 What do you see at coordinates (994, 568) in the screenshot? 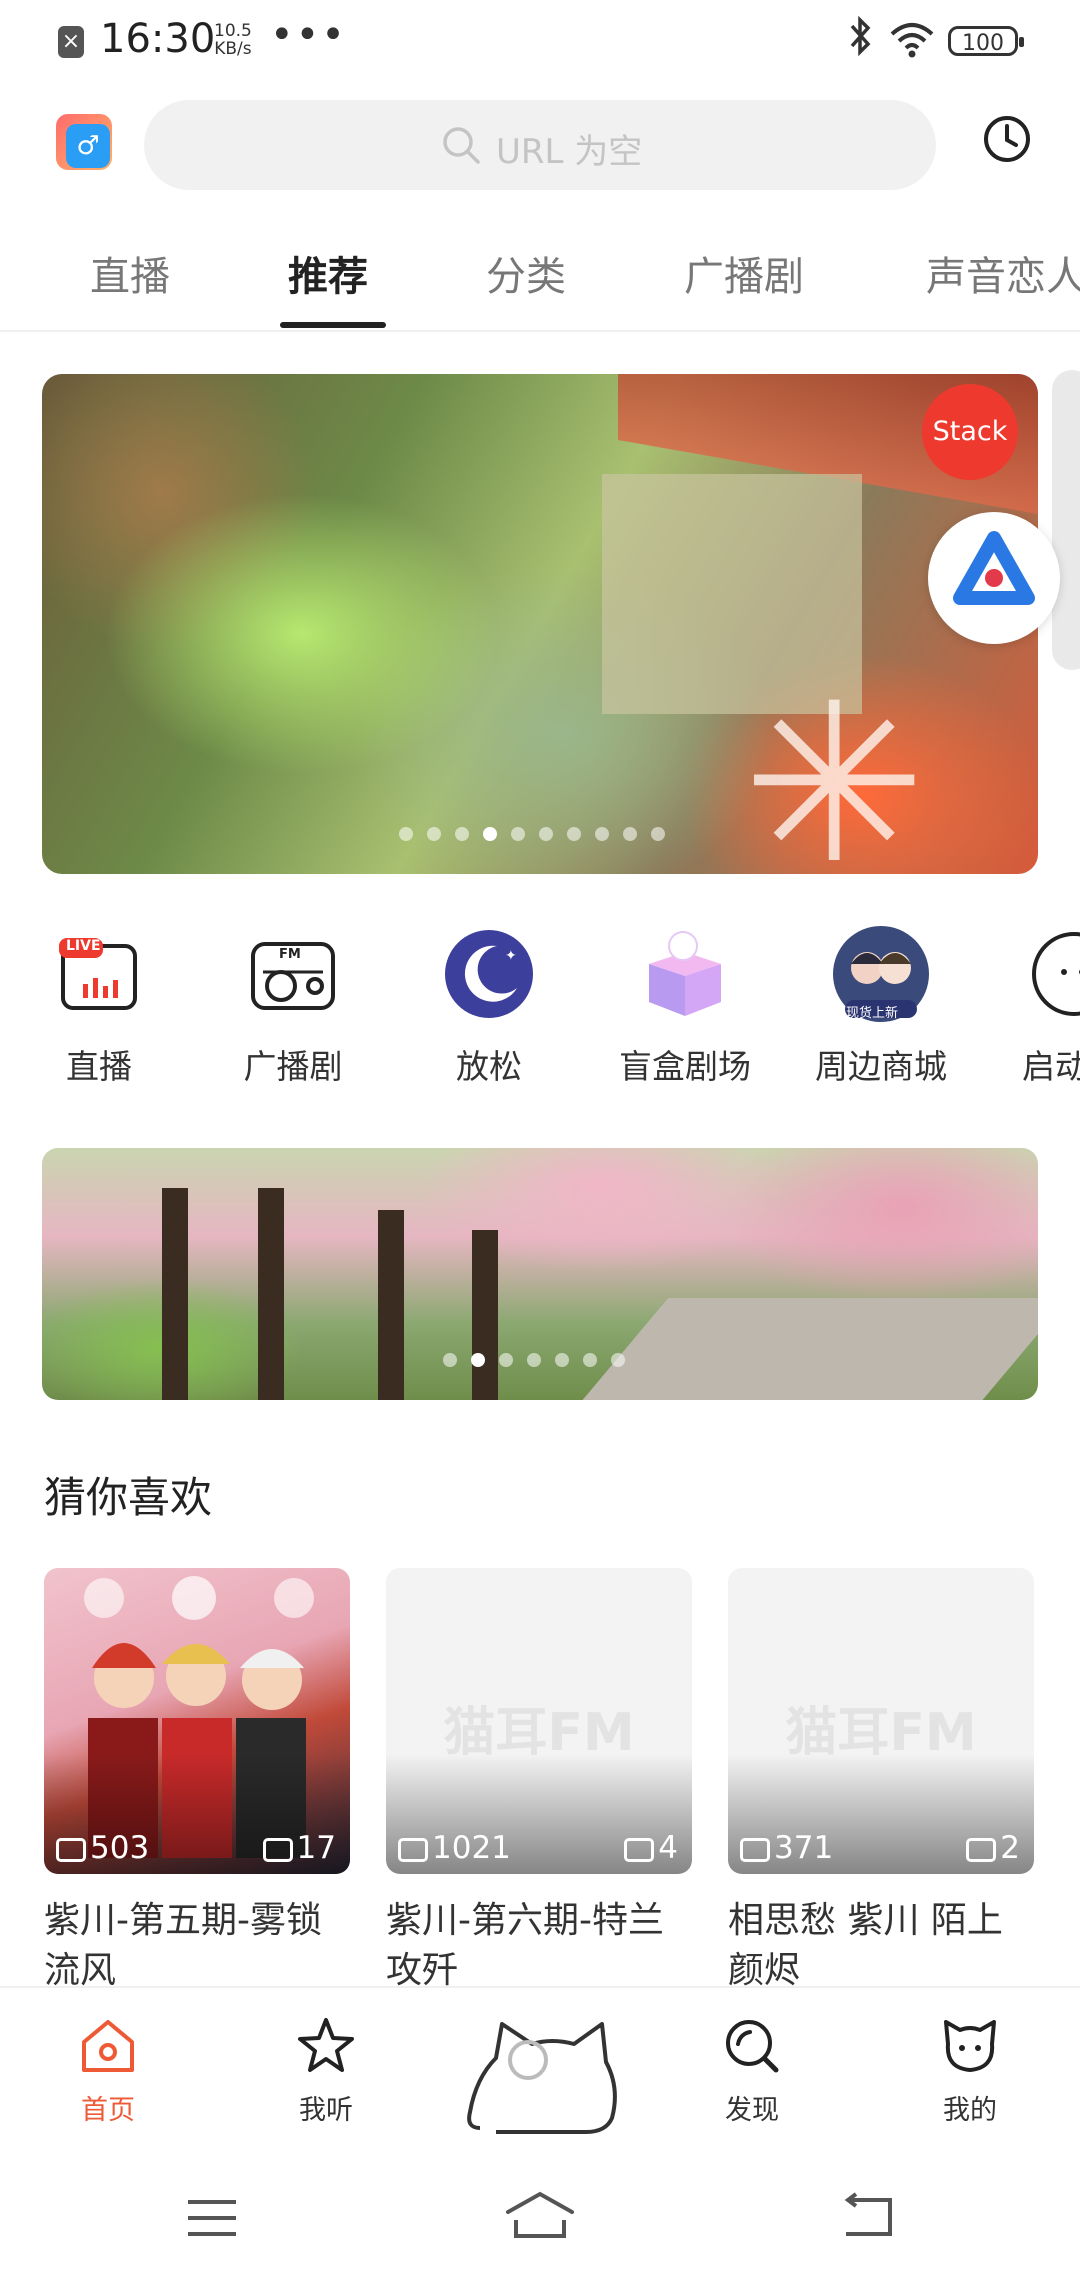
I see `assistant-icon` at bounding box center [994, 568].